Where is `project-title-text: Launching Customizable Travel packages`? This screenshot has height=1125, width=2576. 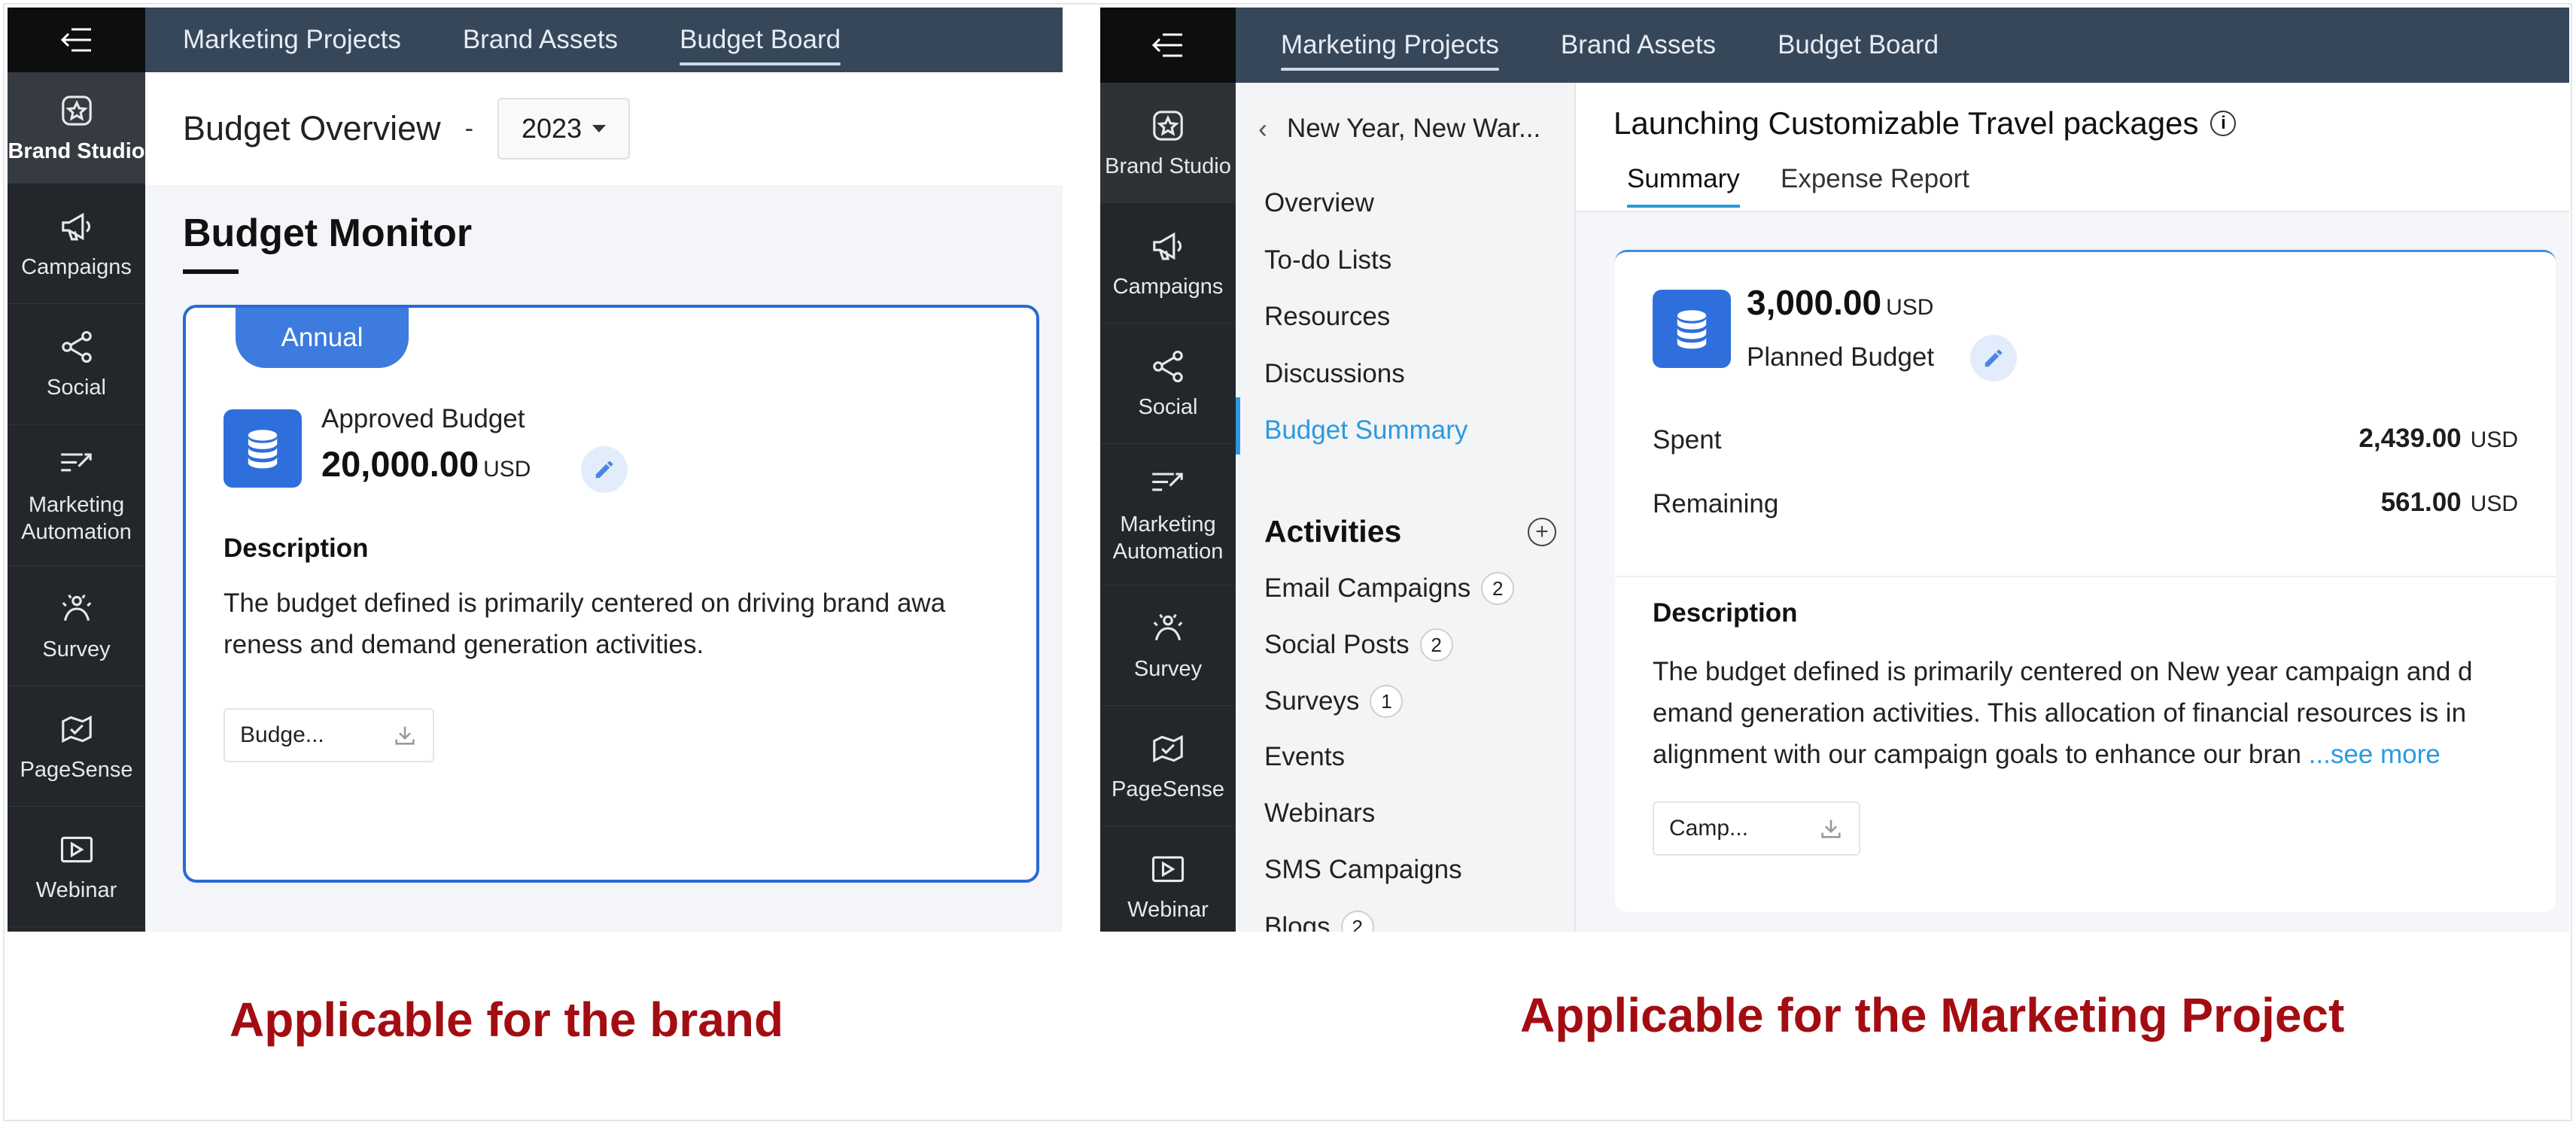 project-title-text: Launching Customizable Travel packages is located at coordinates (1906, 123).